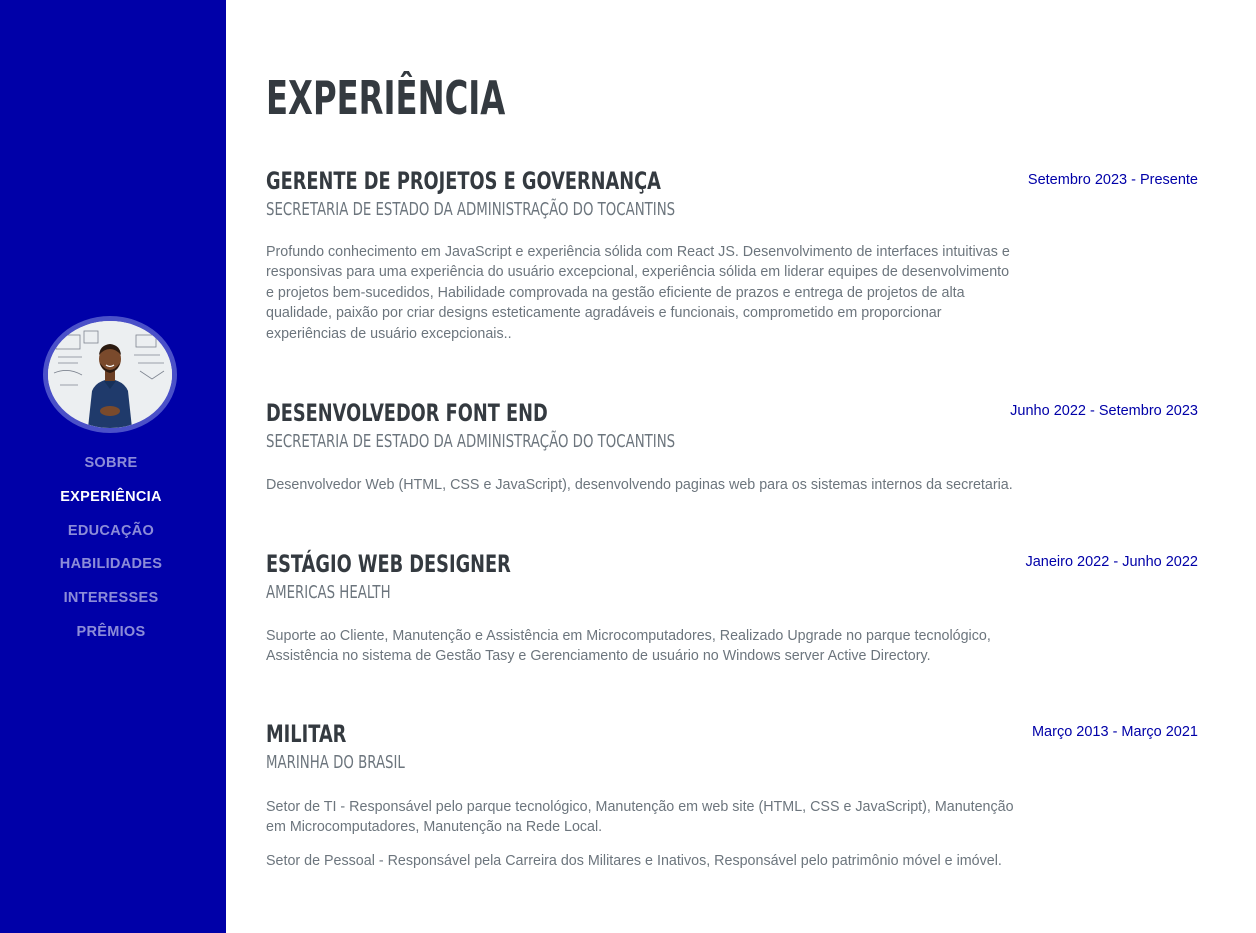  Describe the element at coordinates (407, 413) in the screenshot. I see `job-title: DESENVOLVEDOR FONT END` at that location.